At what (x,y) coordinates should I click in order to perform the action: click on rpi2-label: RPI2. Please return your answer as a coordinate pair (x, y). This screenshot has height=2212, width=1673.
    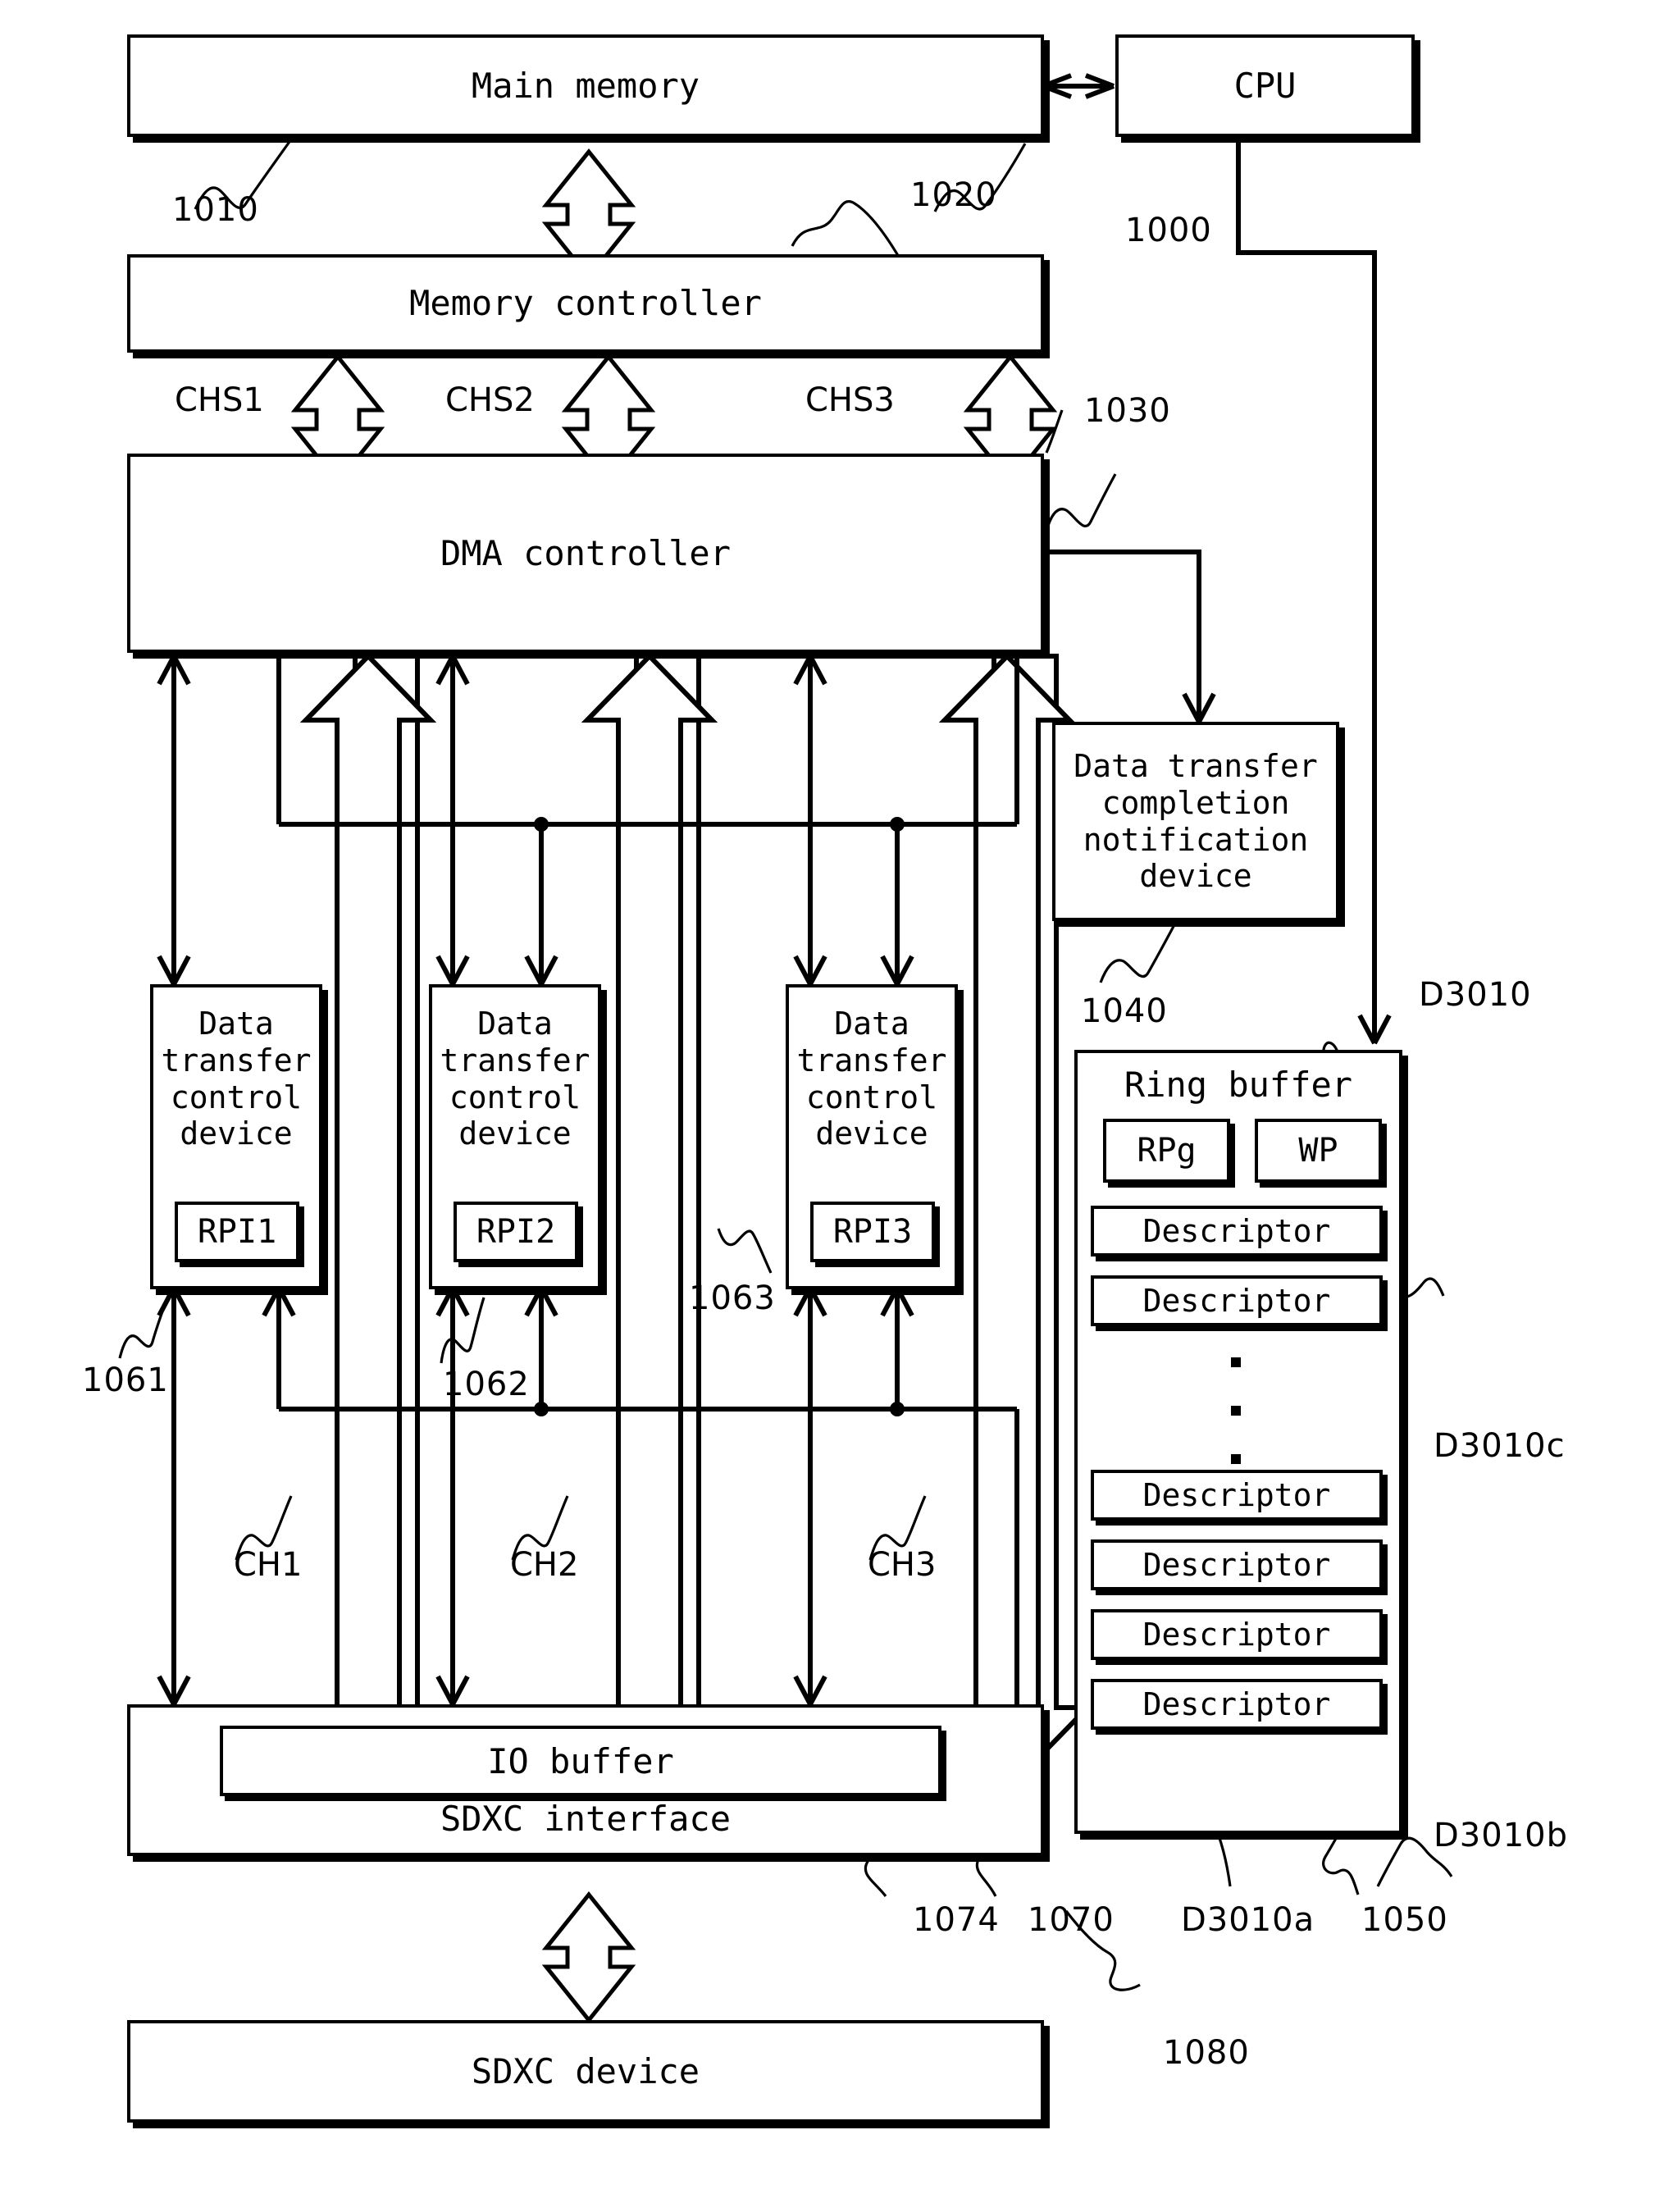
    Looking at the image, I should click on (516, 1232).